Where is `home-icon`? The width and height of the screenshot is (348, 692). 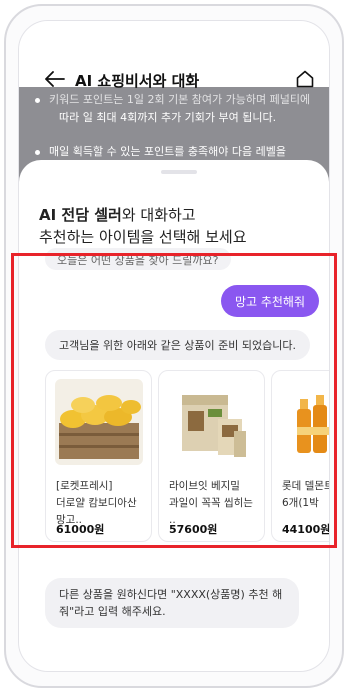
home-icon is located at coordinates (305, 79).